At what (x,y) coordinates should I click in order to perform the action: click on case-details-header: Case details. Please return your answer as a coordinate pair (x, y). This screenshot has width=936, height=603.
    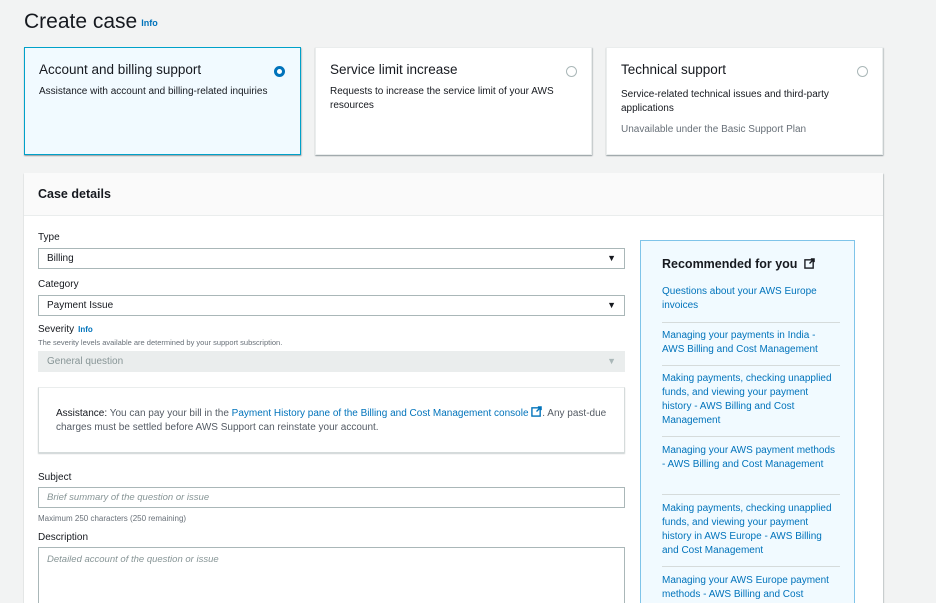
    Looking at the image, I should click on (453, 194).